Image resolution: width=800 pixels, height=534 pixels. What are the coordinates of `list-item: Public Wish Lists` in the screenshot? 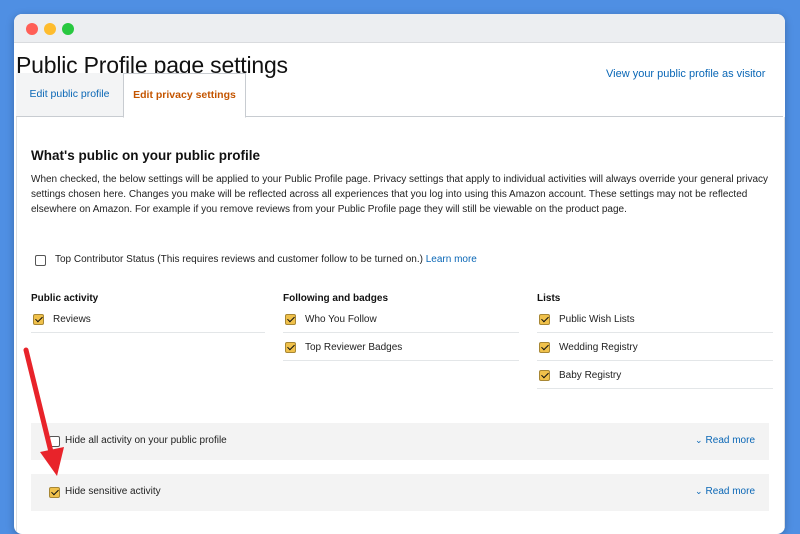 It's located at (655, 321).